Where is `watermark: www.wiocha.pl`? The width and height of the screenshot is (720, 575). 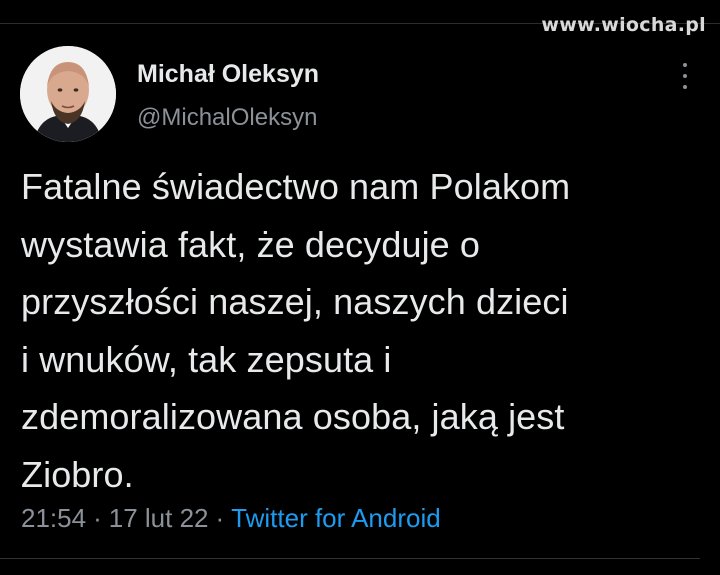
watermark: www.wiocha.pl is located at coordinates (623, 25).